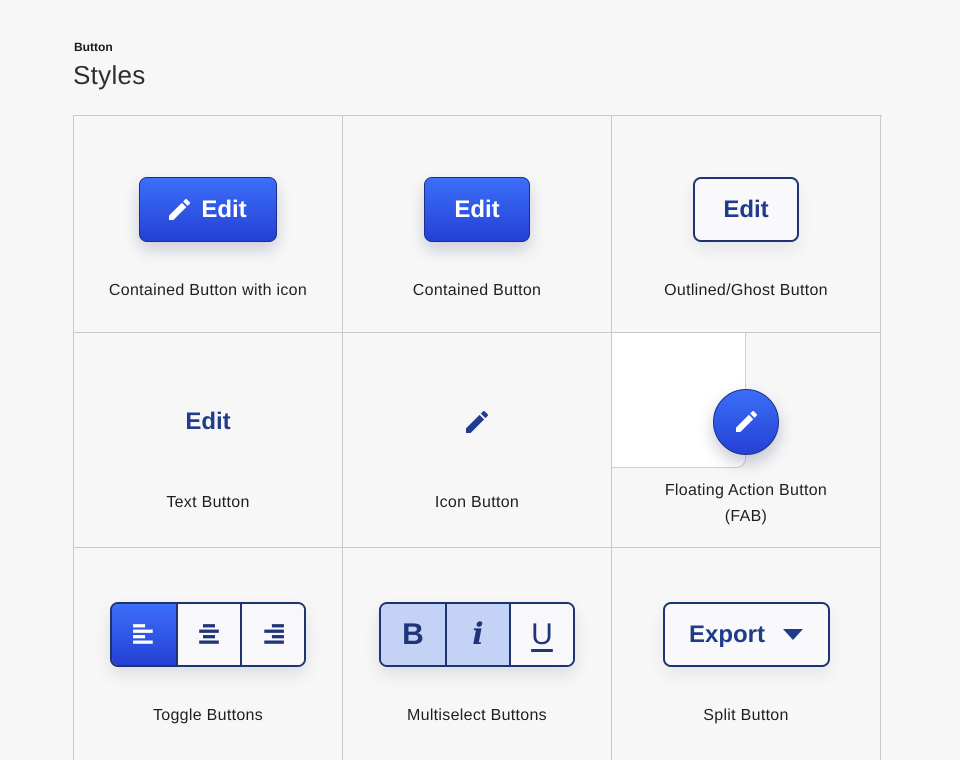 This screenshot has height=760, width=960. What do you see at coordinates (746, 634) in the screenshot?
I see `export-split-button: Export` at bounding box center [746, 634].